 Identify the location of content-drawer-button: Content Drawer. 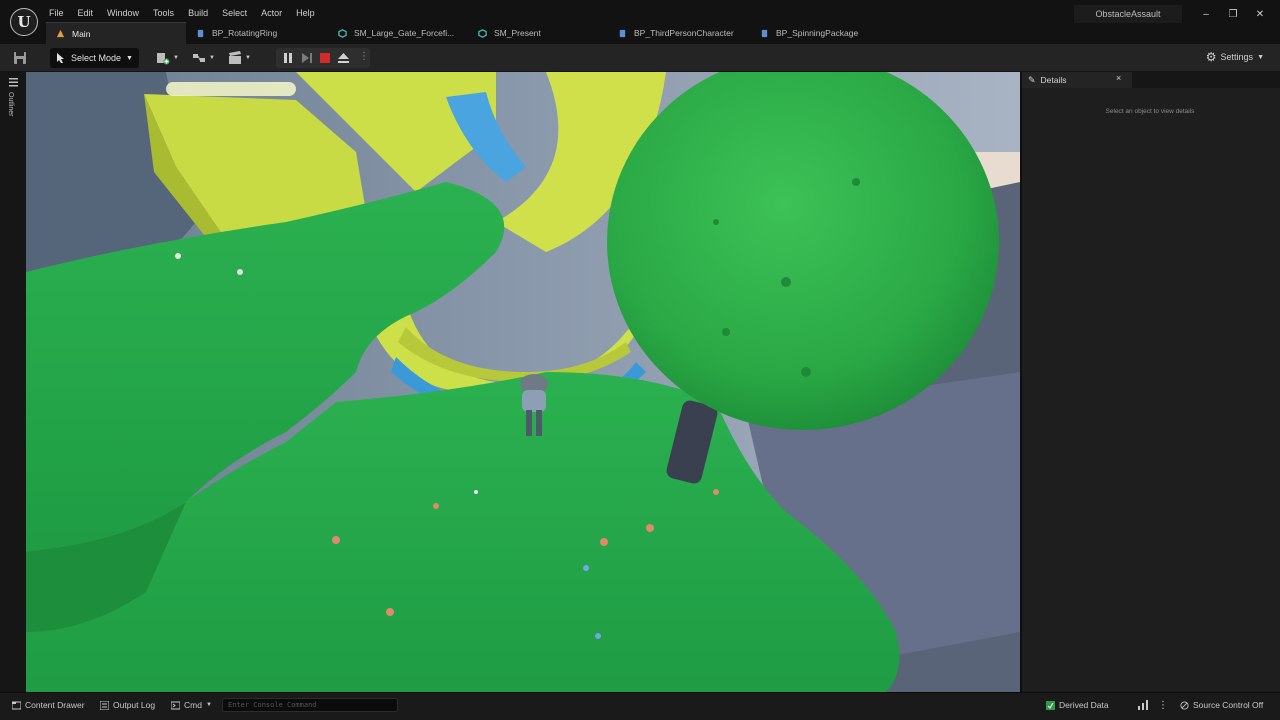
(48, 705).